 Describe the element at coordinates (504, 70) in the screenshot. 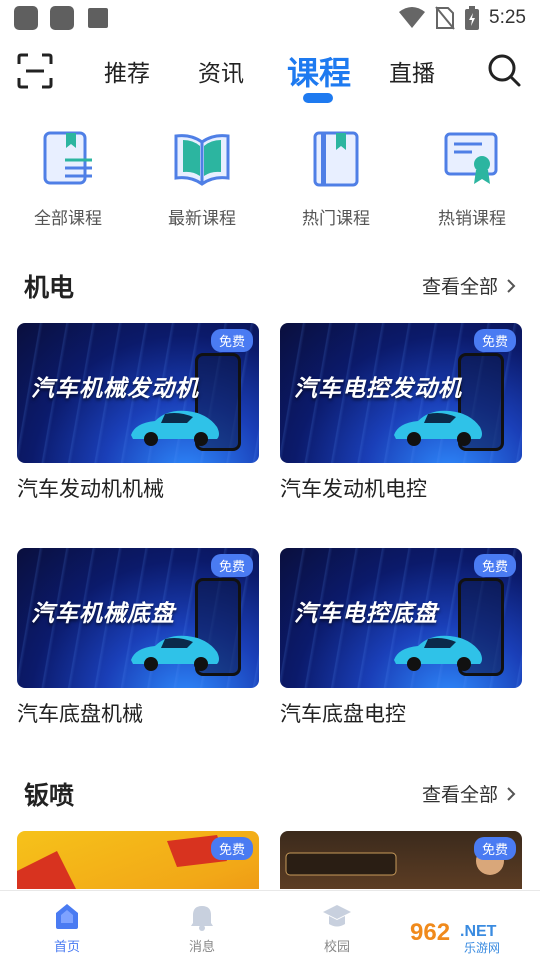

I see `search-icon` at that location.